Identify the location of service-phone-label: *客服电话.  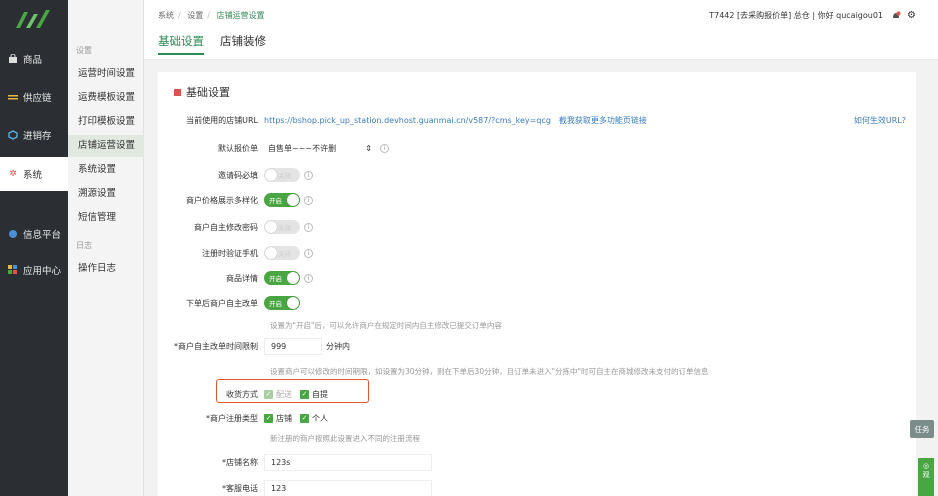
(240, 488).